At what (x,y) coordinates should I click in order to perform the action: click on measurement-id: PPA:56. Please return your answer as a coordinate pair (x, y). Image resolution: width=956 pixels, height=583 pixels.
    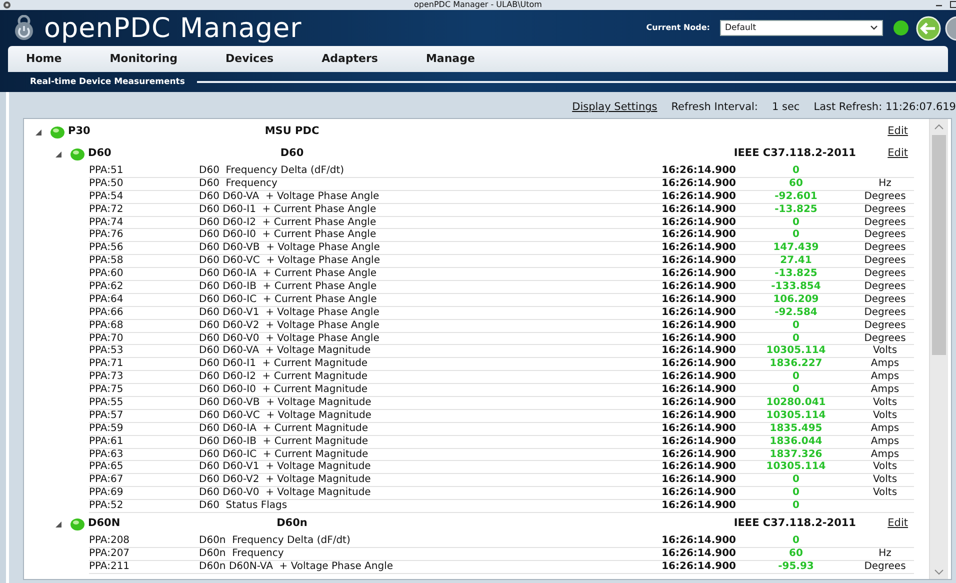
    Looking at the image, I should click on (106, 248).